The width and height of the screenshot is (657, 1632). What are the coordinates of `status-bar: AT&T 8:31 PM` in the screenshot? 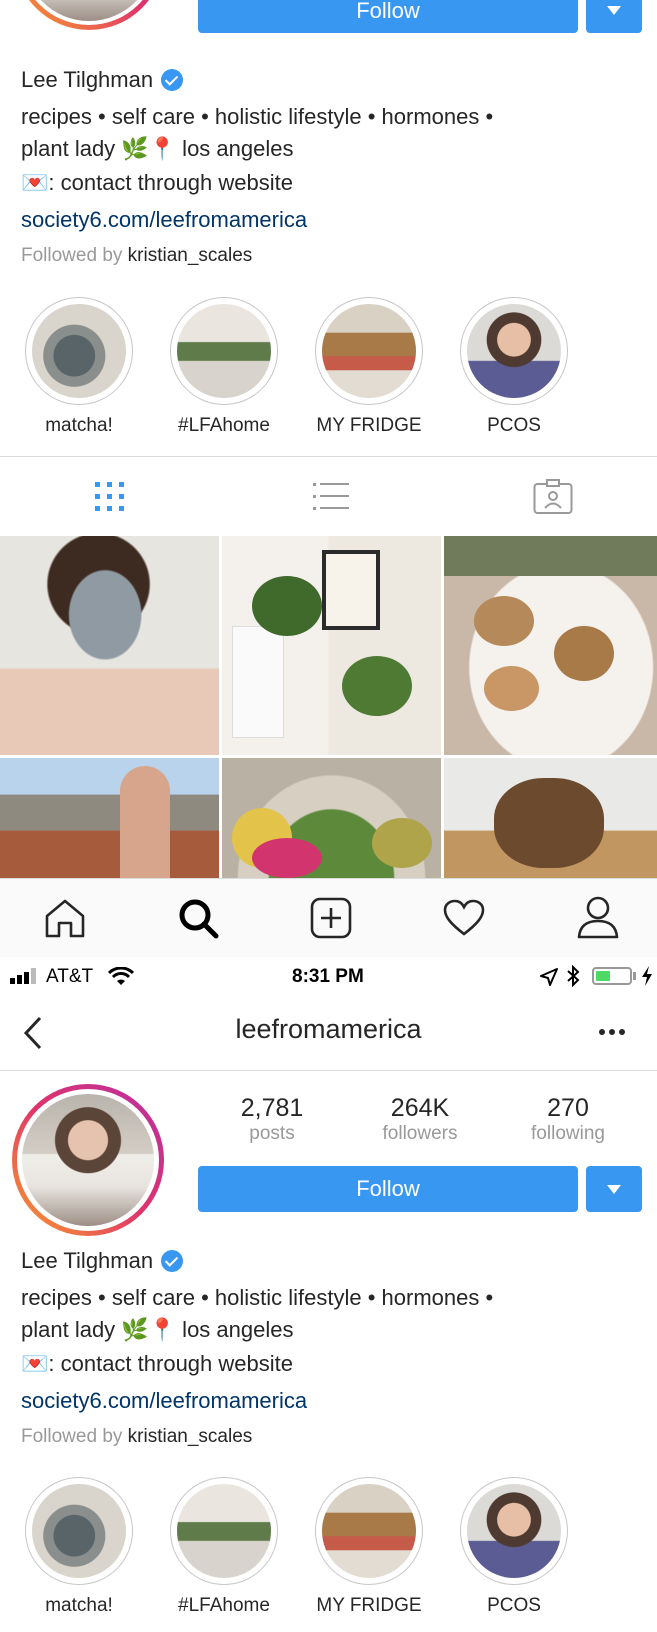 It's located at (328, 976).